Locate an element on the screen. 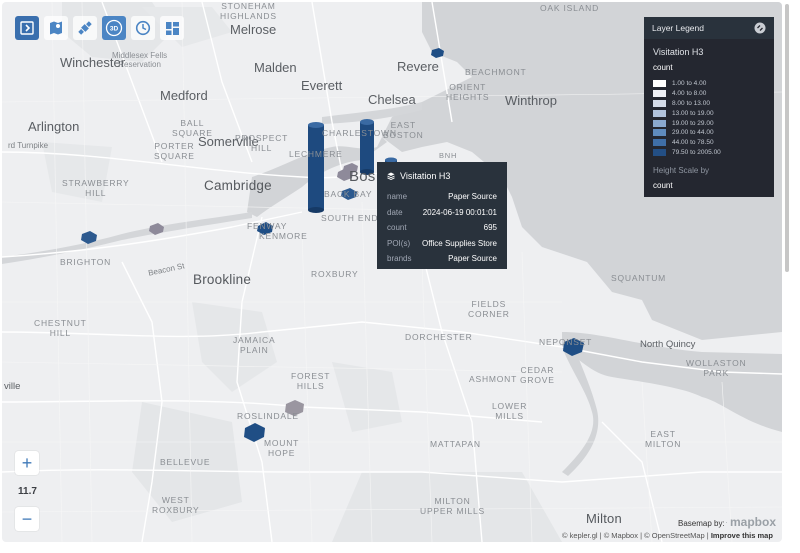 This screenshot has height=553, width=800. legend-item-label: 13.00 to 19.00 is located at coordinates (693, 113).